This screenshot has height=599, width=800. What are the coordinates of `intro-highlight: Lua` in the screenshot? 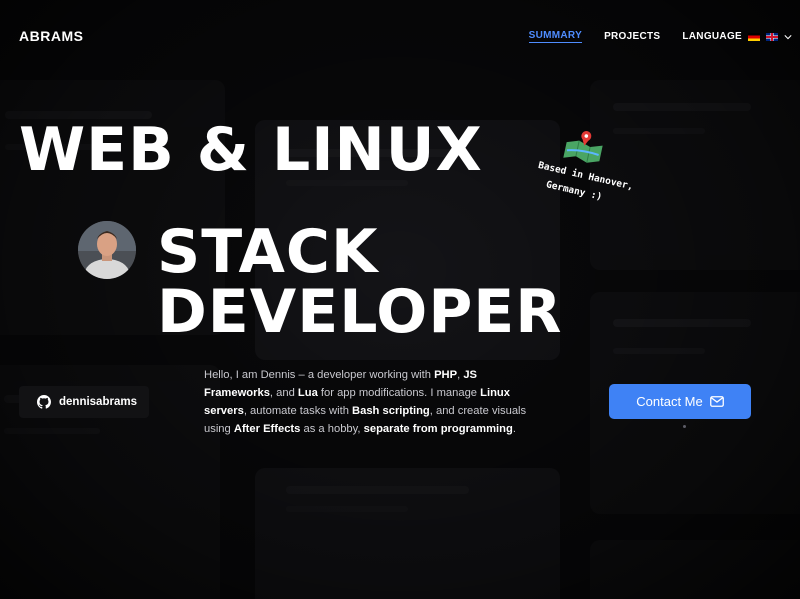 It's located at (307, 393).